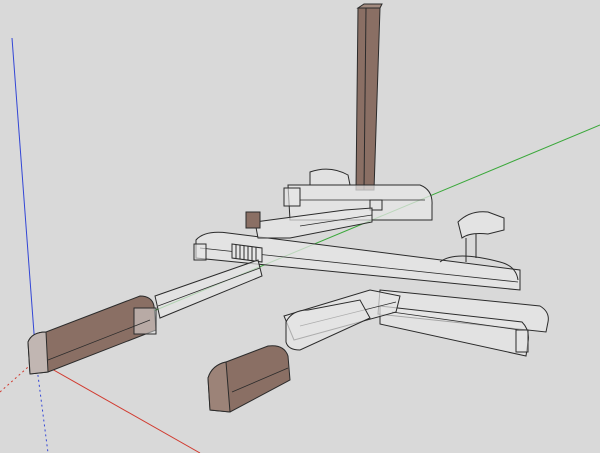  What do you see at coordinates (24, 199) in the screenshot?
I see `blue-axis-solid` at bounding box center [24, 199].